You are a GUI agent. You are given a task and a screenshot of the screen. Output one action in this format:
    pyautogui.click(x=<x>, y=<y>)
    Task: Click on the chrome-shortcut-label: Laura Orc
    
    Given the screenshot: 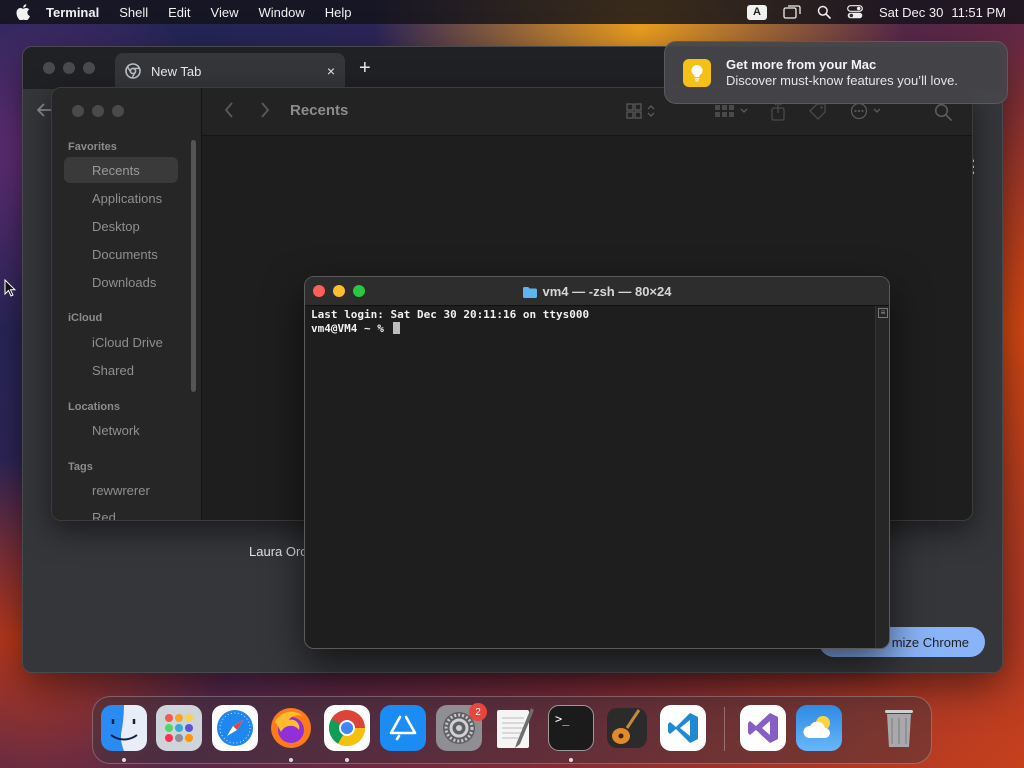 What is the action you would take?
    pyautogui.click(x=278, y=551)
    